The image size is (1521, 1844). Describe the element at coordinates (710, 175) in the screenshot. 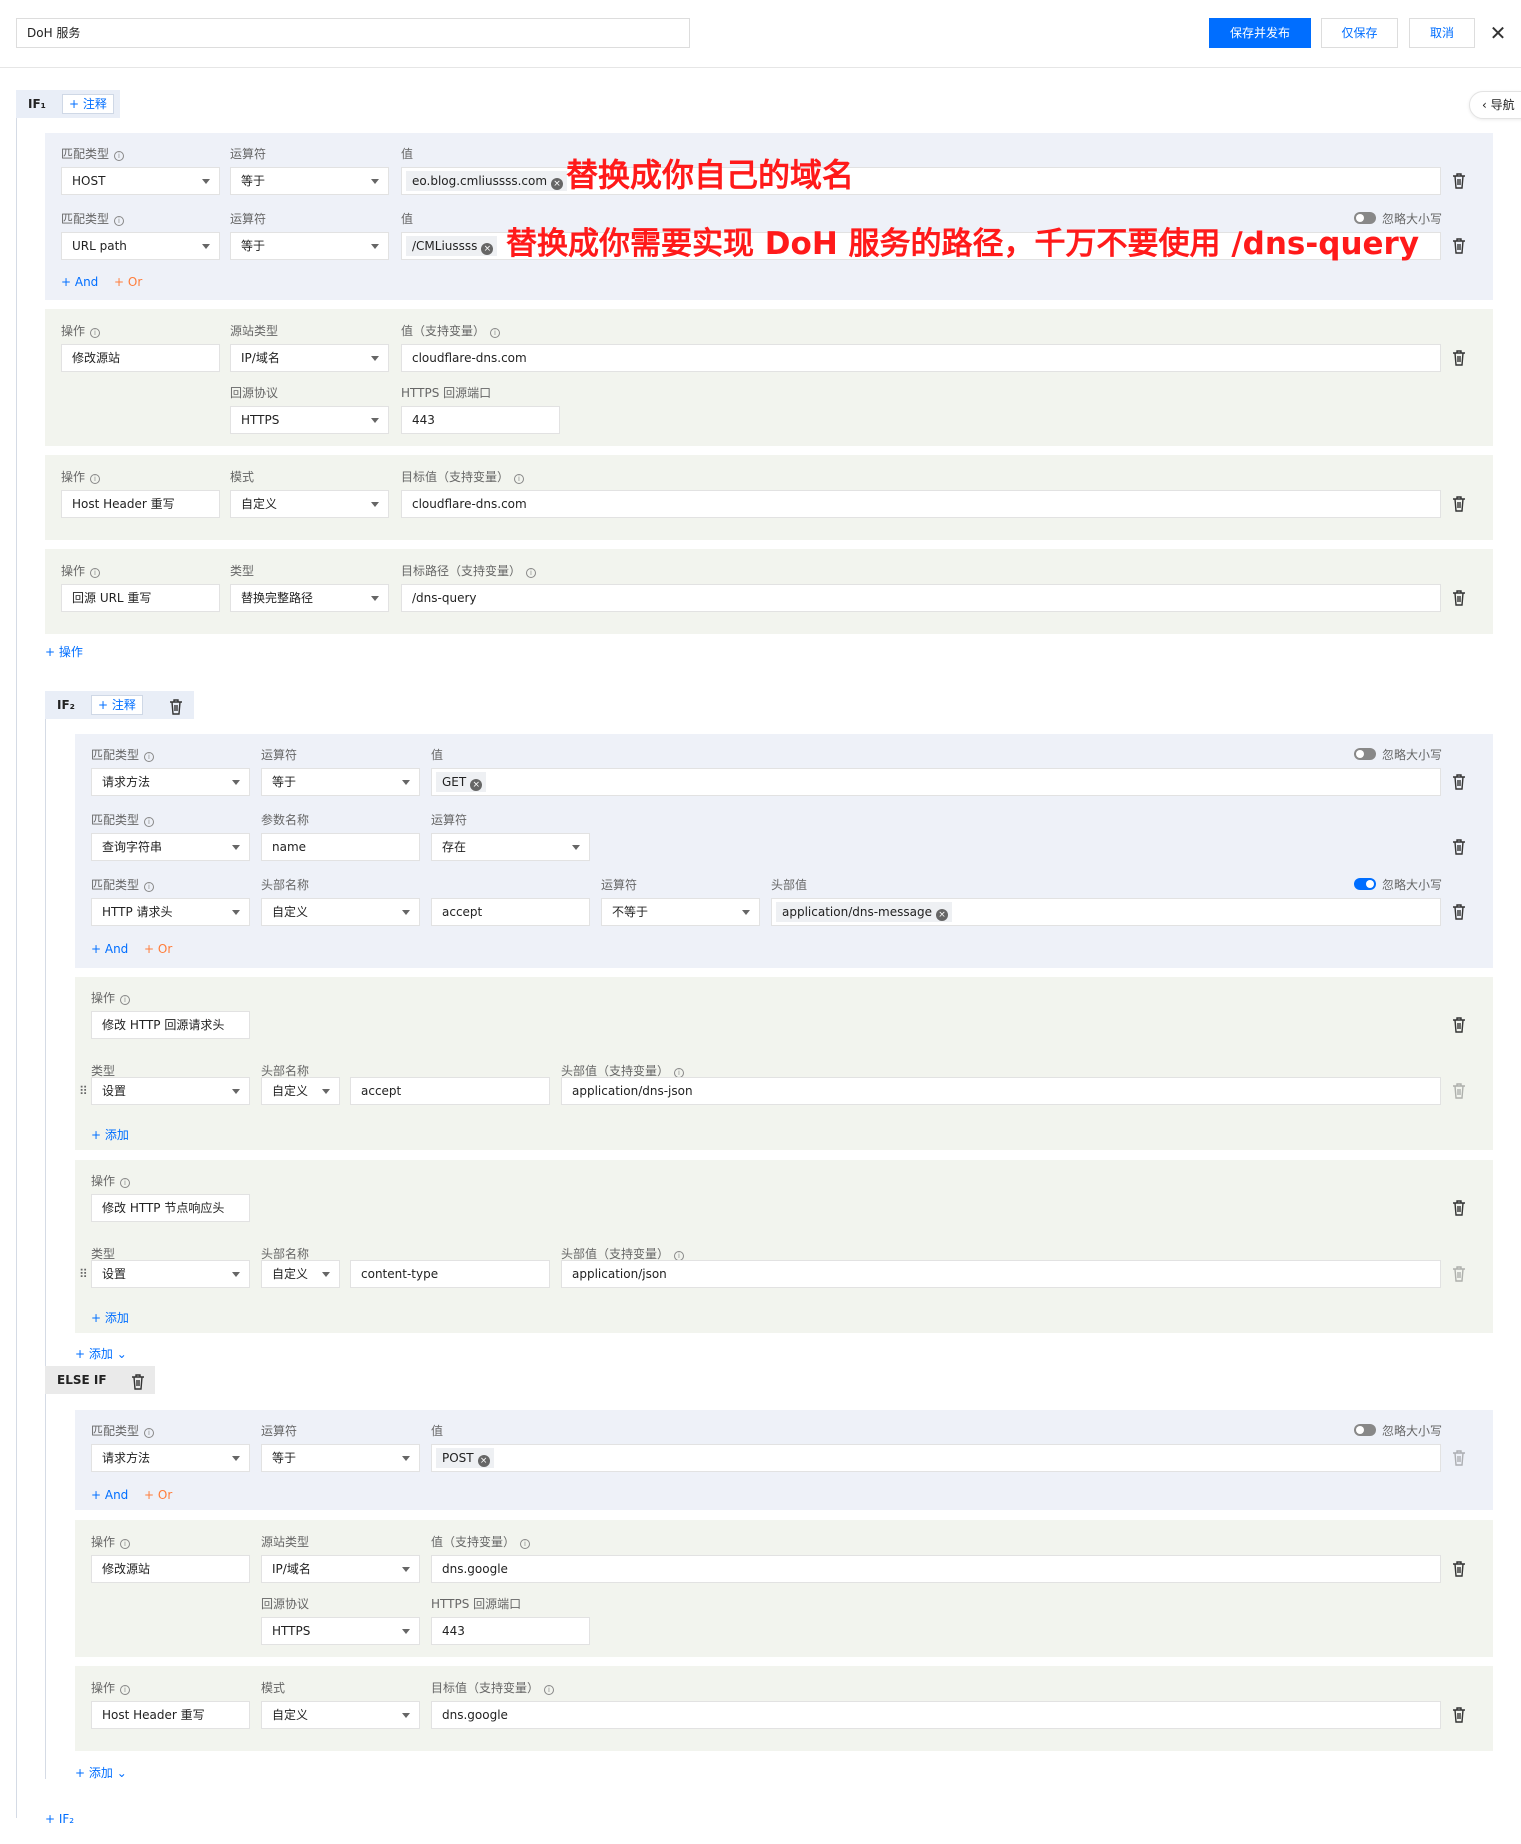

I see `annotation-domain: 替换成你自己的域名` at that location.